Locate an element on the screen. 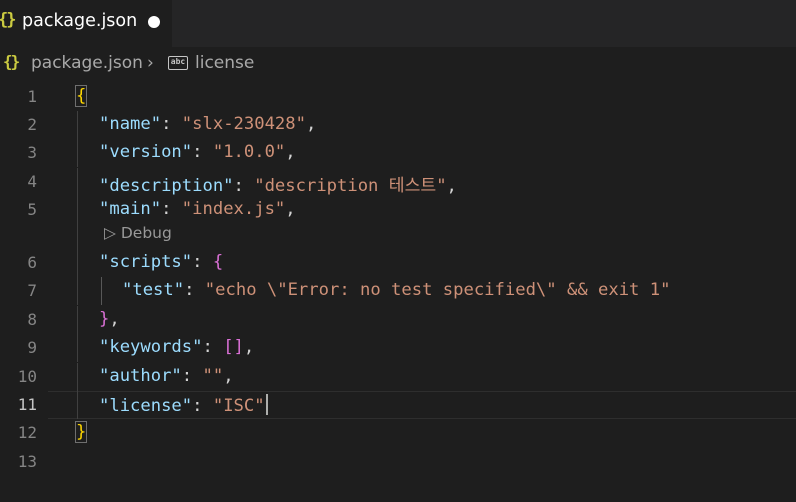 The width and height of the screenshot is (796, 502). code-line-active: 11 "license": "ISC" is located at coordinates (398, 405).